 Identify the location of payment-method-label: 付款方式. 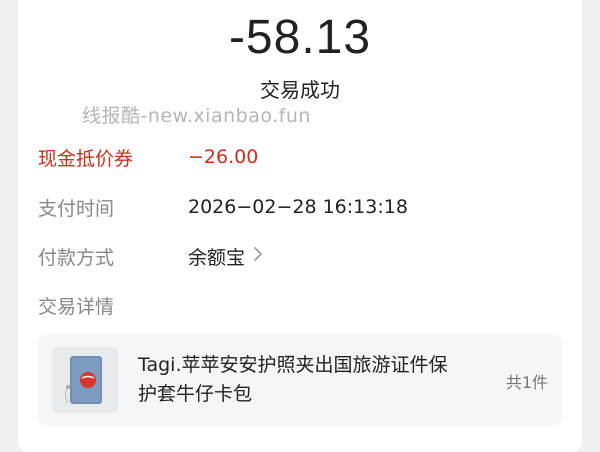
(76, 257).